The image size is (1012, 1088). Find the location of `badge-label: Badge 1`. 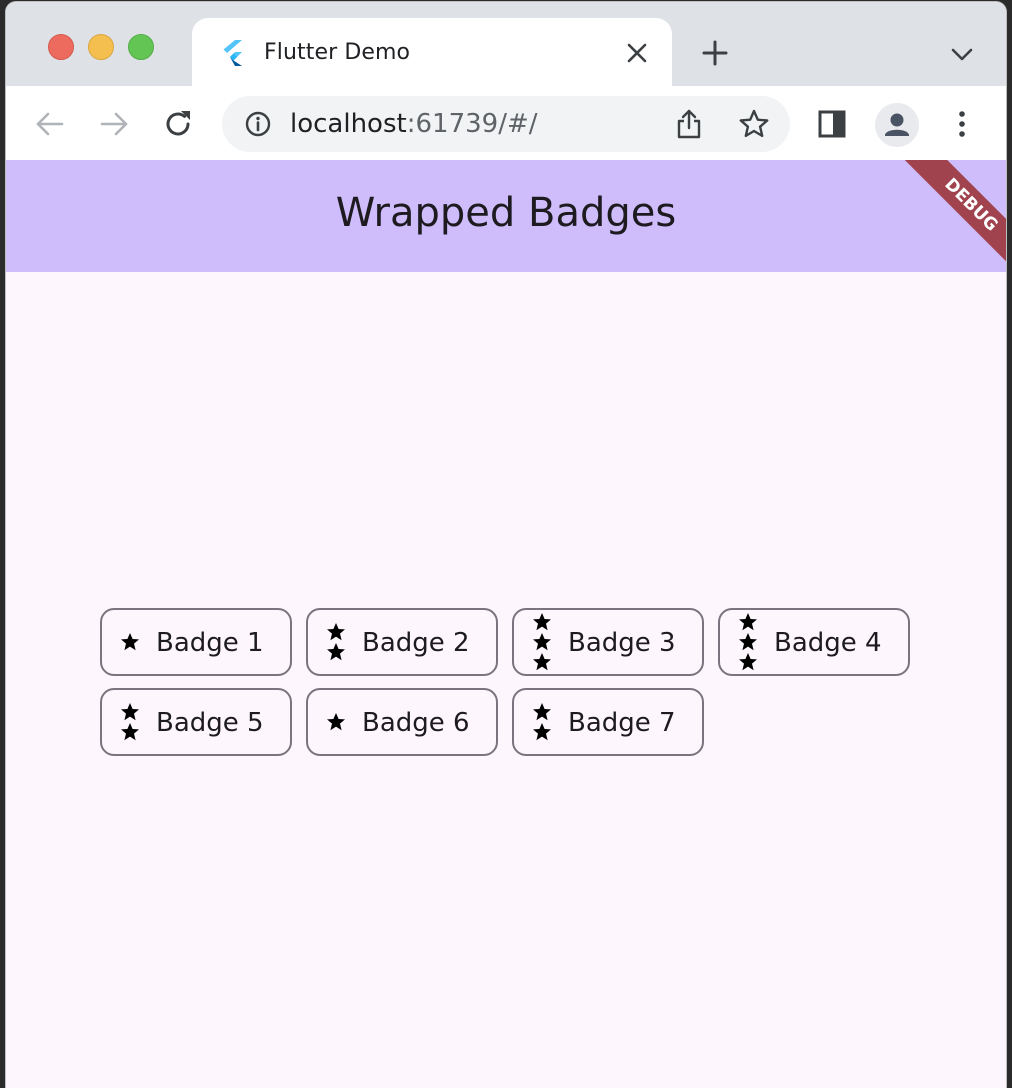

badge-label: Badge 1 is located at coordinates (210, 643).